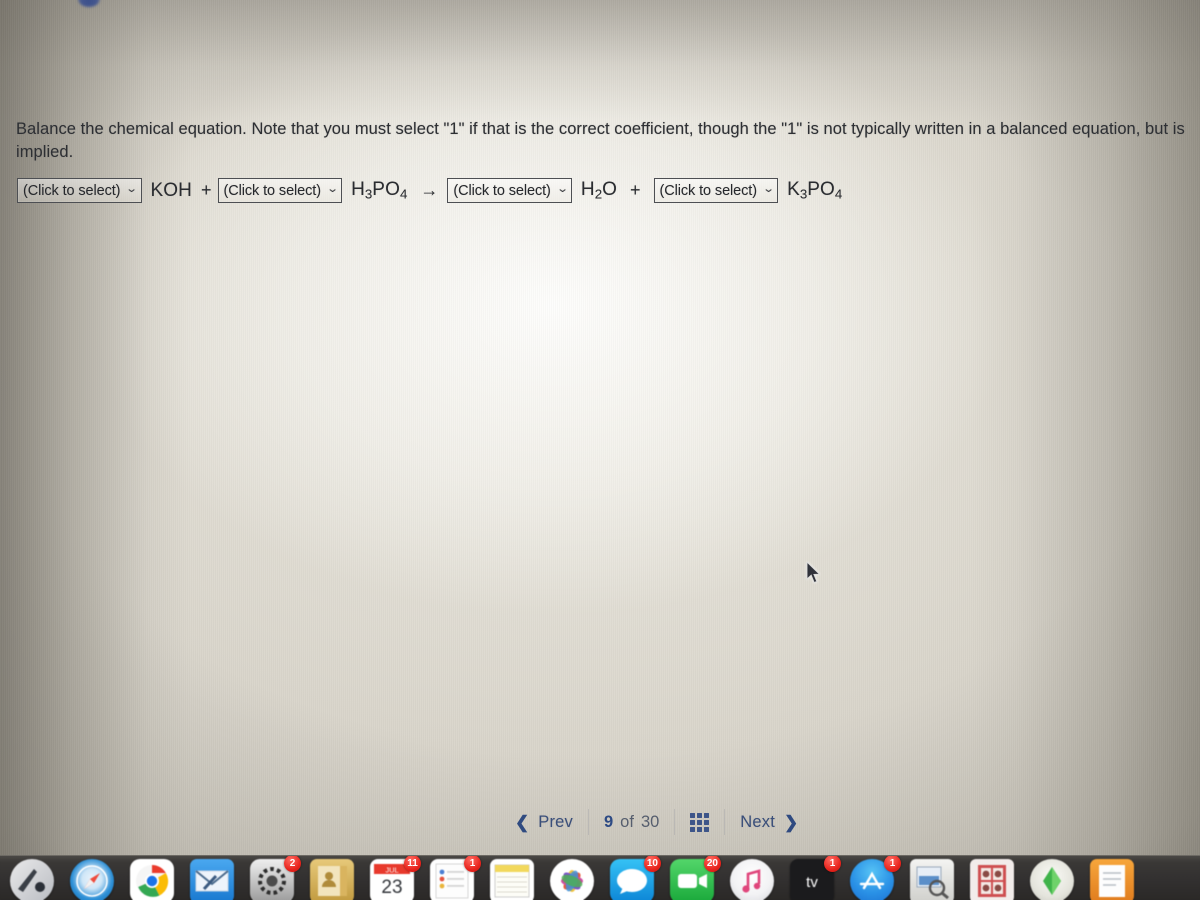  I want to click on coefficient-select-h2o: (Click to select) ⌄, so click(509, 190).